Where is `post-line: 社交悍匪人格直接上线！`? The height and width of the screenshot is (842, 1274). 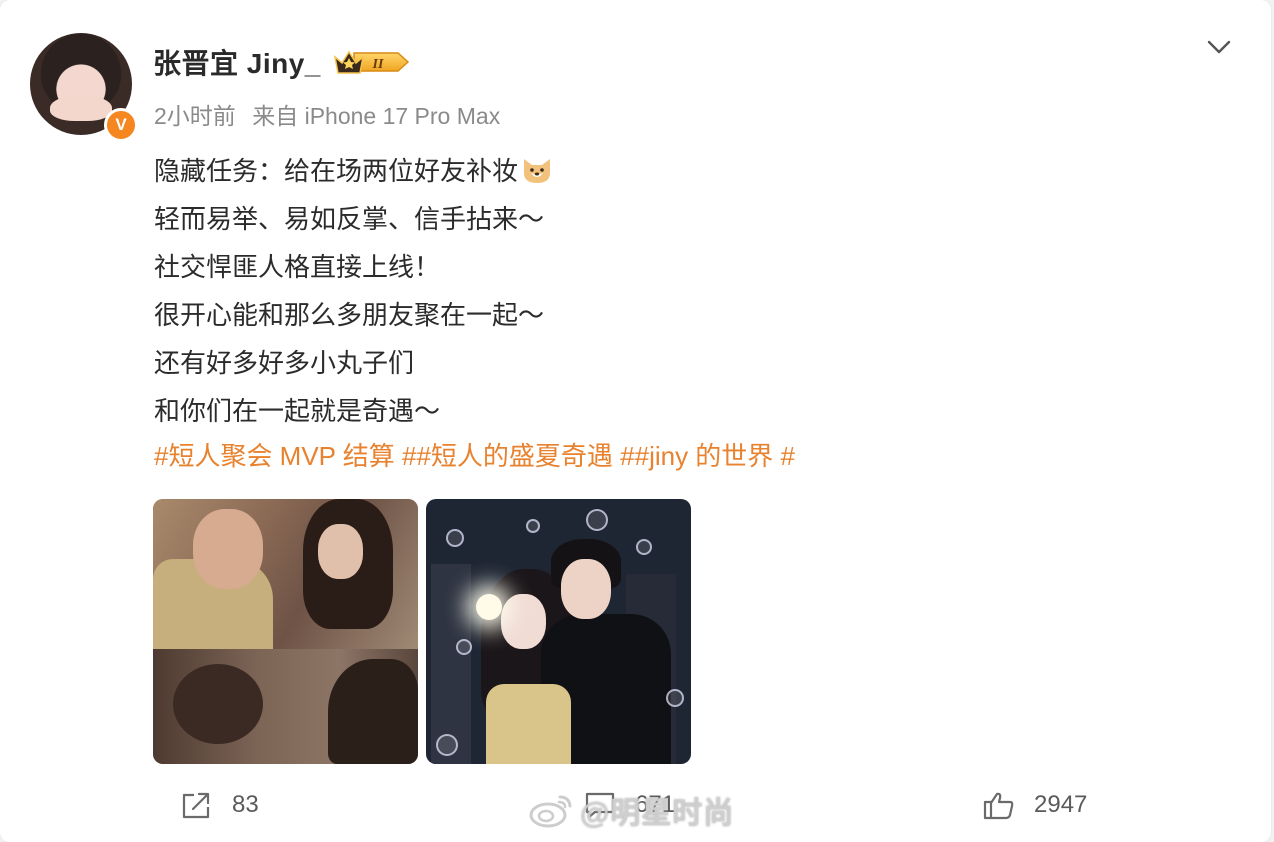 post-line: 社交悍匪人格直接上线！ is located at coordinates (297, 267).